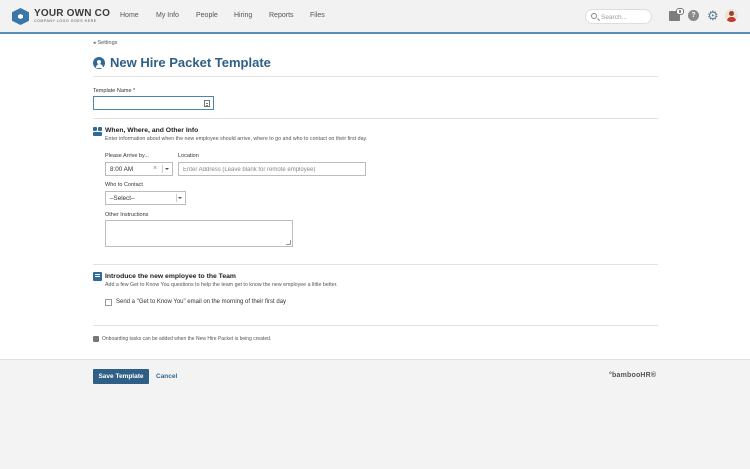 The width and height of the screenshot is (750, 469). Describe the element at coordinates (114, 91) in the screenshot. I see `template-name-label: Template Name *` at that location.